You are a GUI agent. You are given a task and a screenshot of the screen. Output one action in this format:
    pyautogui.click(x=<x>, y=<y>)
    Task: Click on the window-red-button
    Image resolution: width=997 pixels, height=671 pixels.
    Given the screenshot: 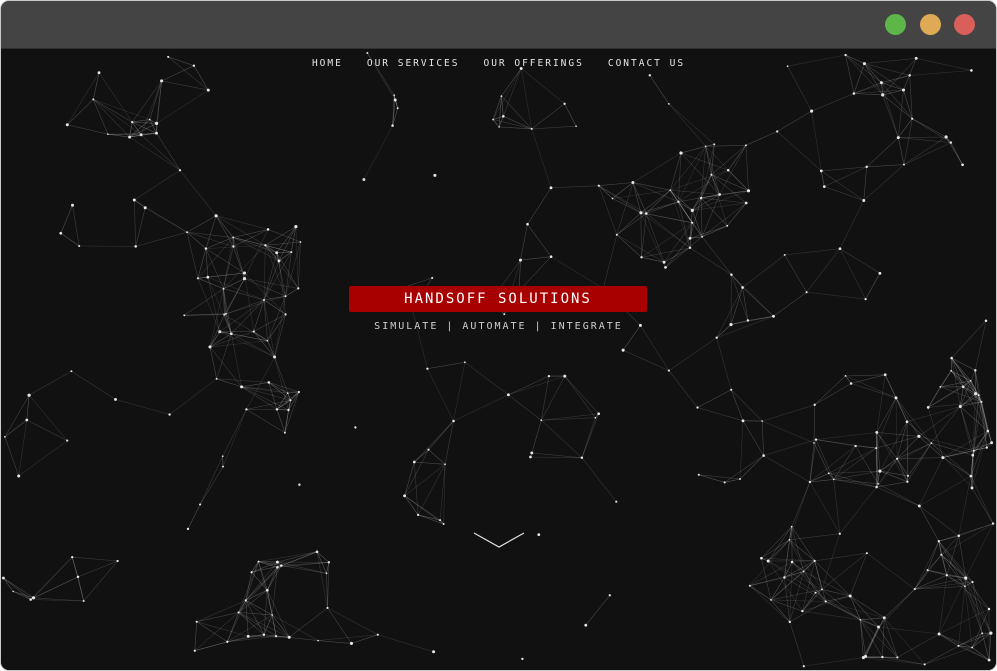 What is the action you would take?
    pyautogui.click(x=964, y=24)
    